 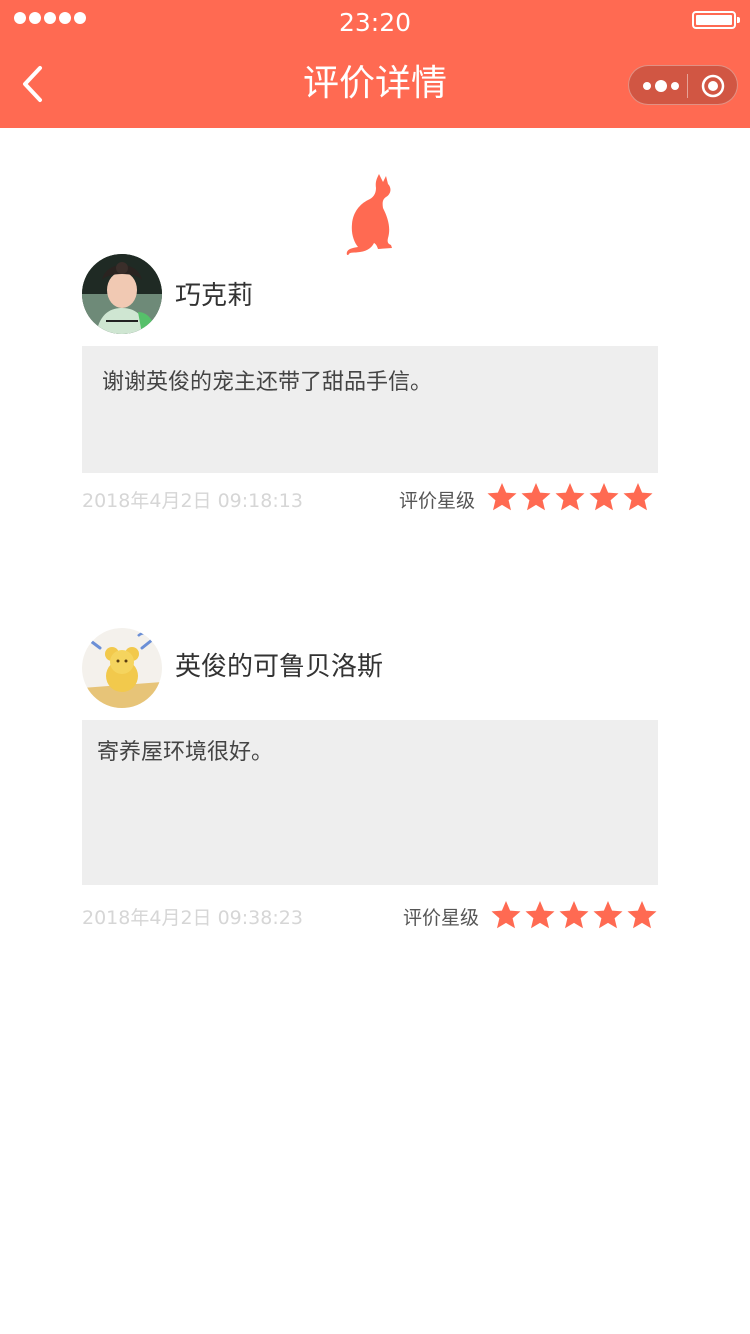 What do you see at coordinates (192, 501) in the screenshot?
I see `review-timestamp: 2018年4月2日 09:18:13` at bounding box center [192, 501].